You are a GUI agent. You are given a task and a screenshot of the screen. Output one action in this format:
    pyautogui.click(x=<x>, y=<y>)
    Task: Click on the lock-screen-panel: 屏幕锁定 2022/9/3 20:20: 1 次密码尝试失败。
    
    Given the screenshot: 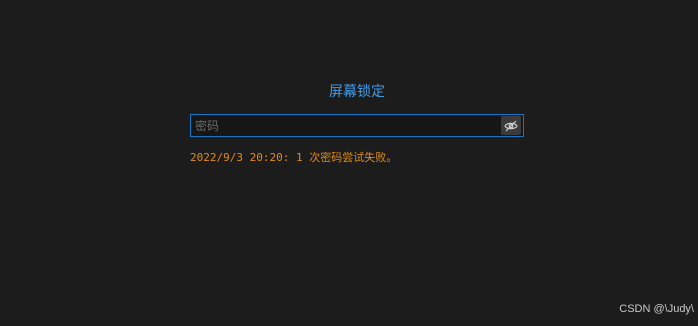 What is the action you would take?
    pyautogui.click(x=357, y=124)
    